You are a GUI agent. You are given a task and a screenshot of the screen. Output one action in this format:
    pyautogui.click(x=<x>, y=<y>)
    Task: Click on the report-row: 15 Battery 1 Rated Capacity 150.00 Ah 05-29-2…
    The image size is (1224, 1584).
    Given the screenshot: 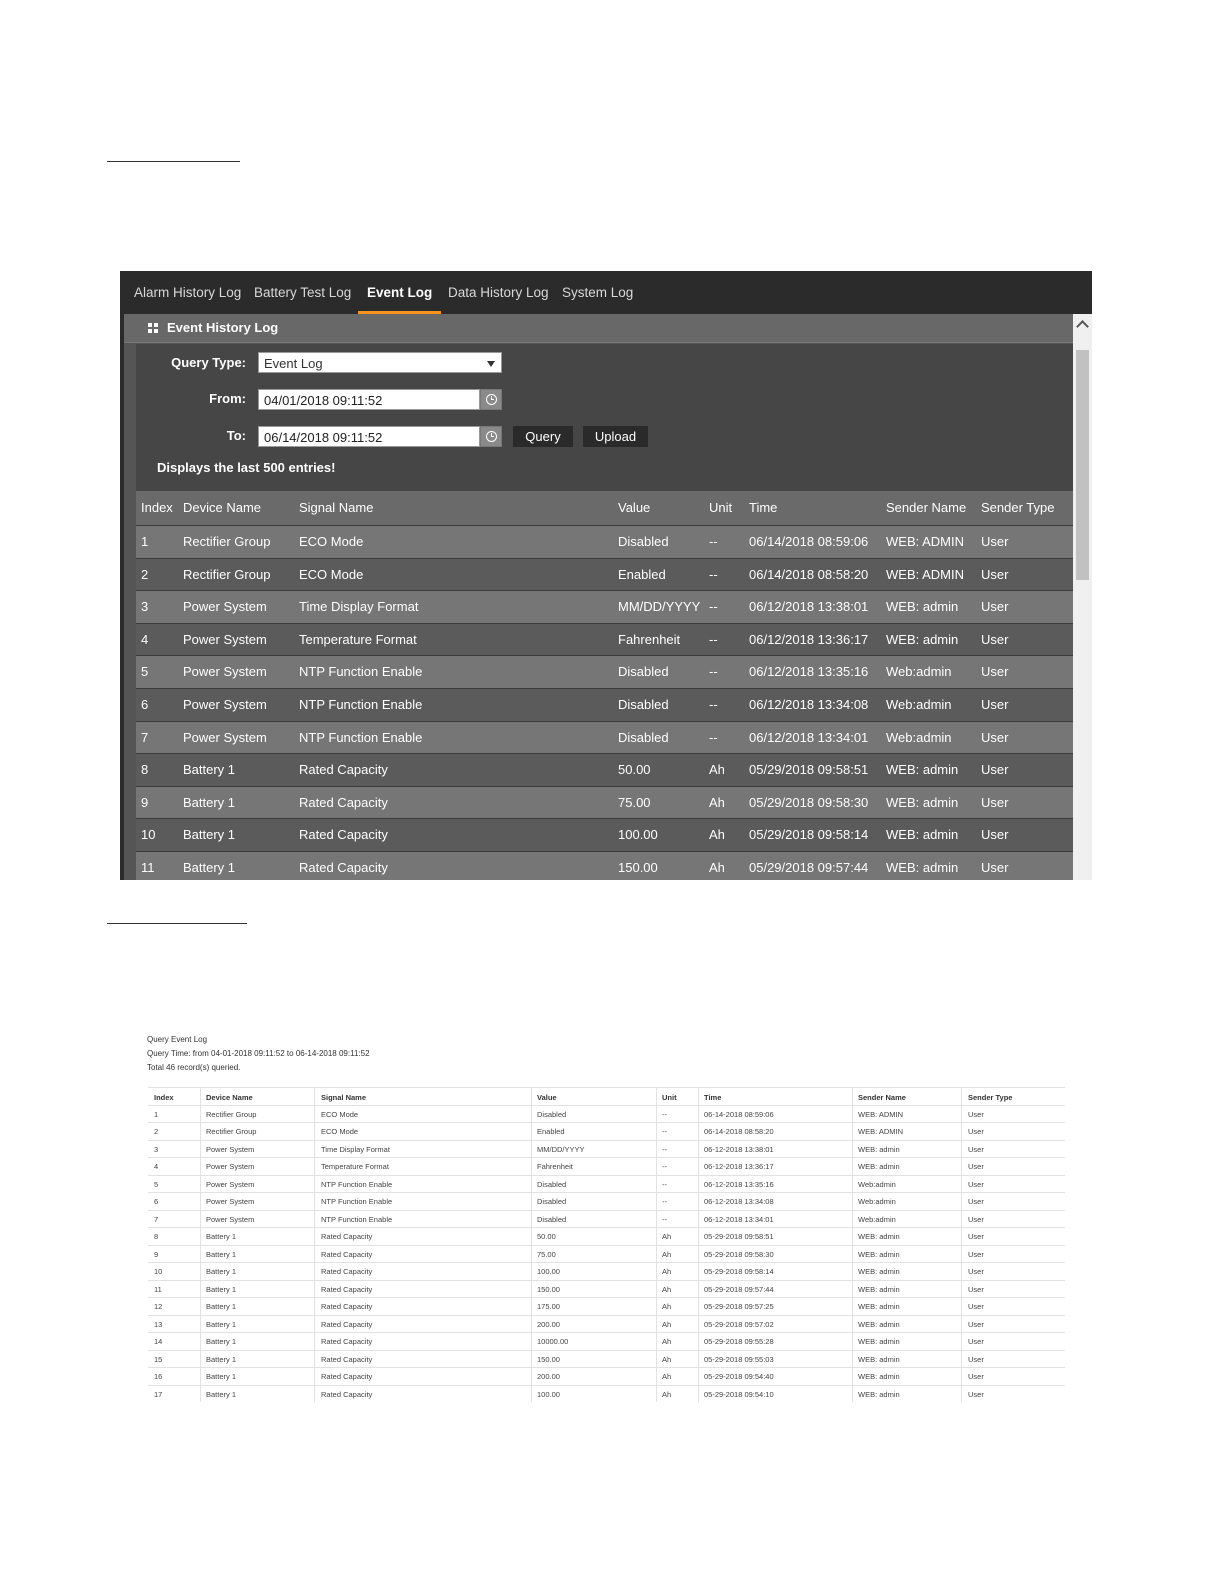 What is the action you would take?
    pyautogui.click(x=606, y=1359)
    